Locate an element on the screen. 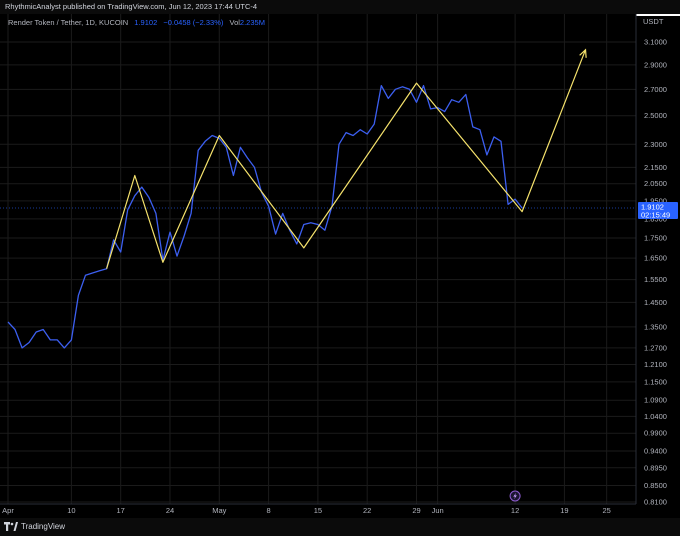 The height and width of the screenshot is (536, 680). symbol-label: Render Token / Tether, 1D, KUCOIN is located at coordinates (68, 22).